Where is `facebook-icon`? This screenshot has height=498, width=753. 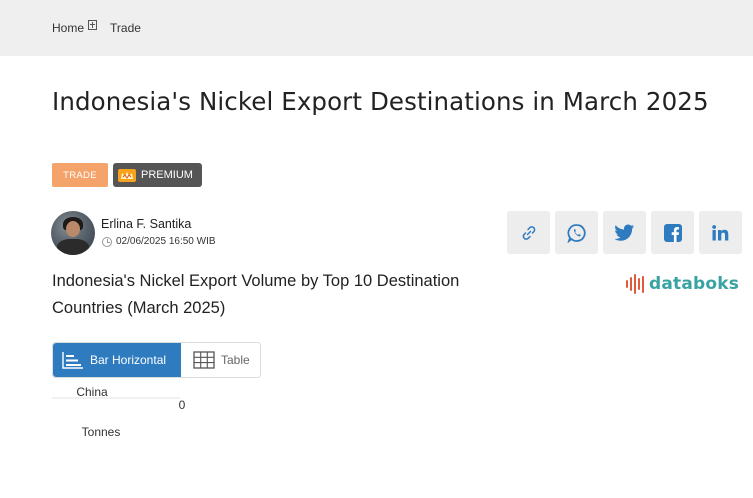
facebook-icon is located at coordinates (672, 232).